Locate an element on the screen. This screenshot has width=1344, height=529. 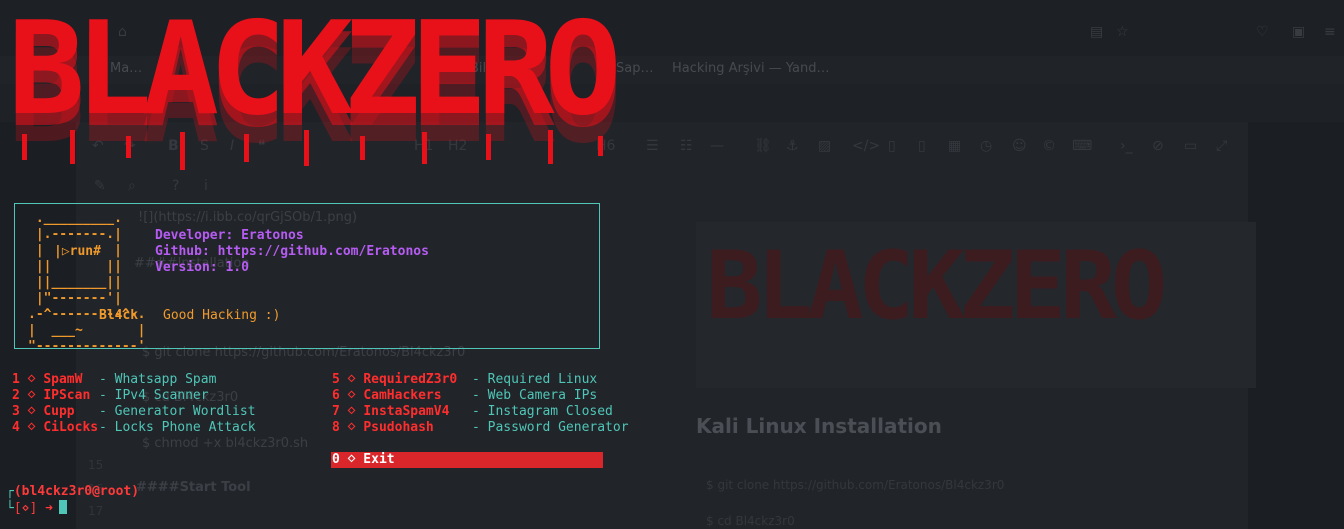
menu-name: Psudohash is located at coordinates (398, 427).